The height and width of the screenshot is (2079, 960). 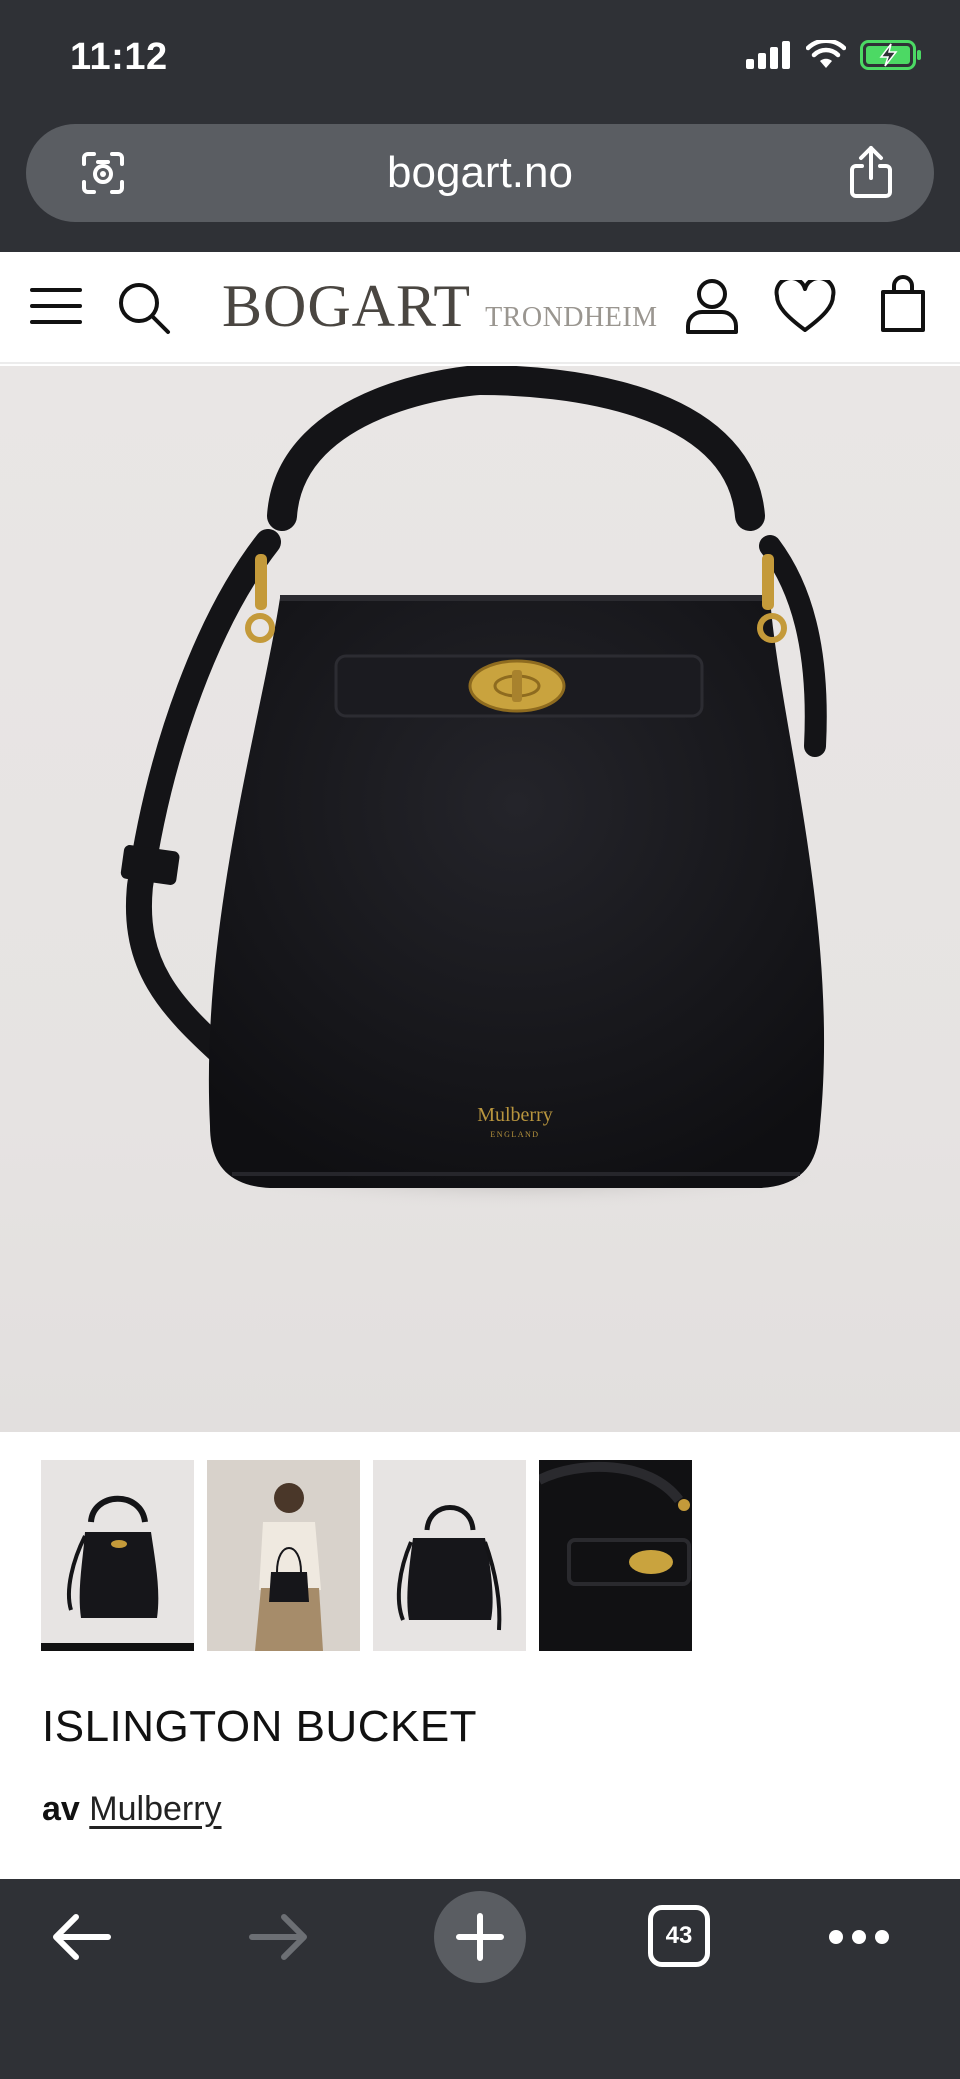 What do you see at coordinates (289, 1567) in the screenshot?
I see `thumbnail-model-image` at bounding box center [289, 1567].